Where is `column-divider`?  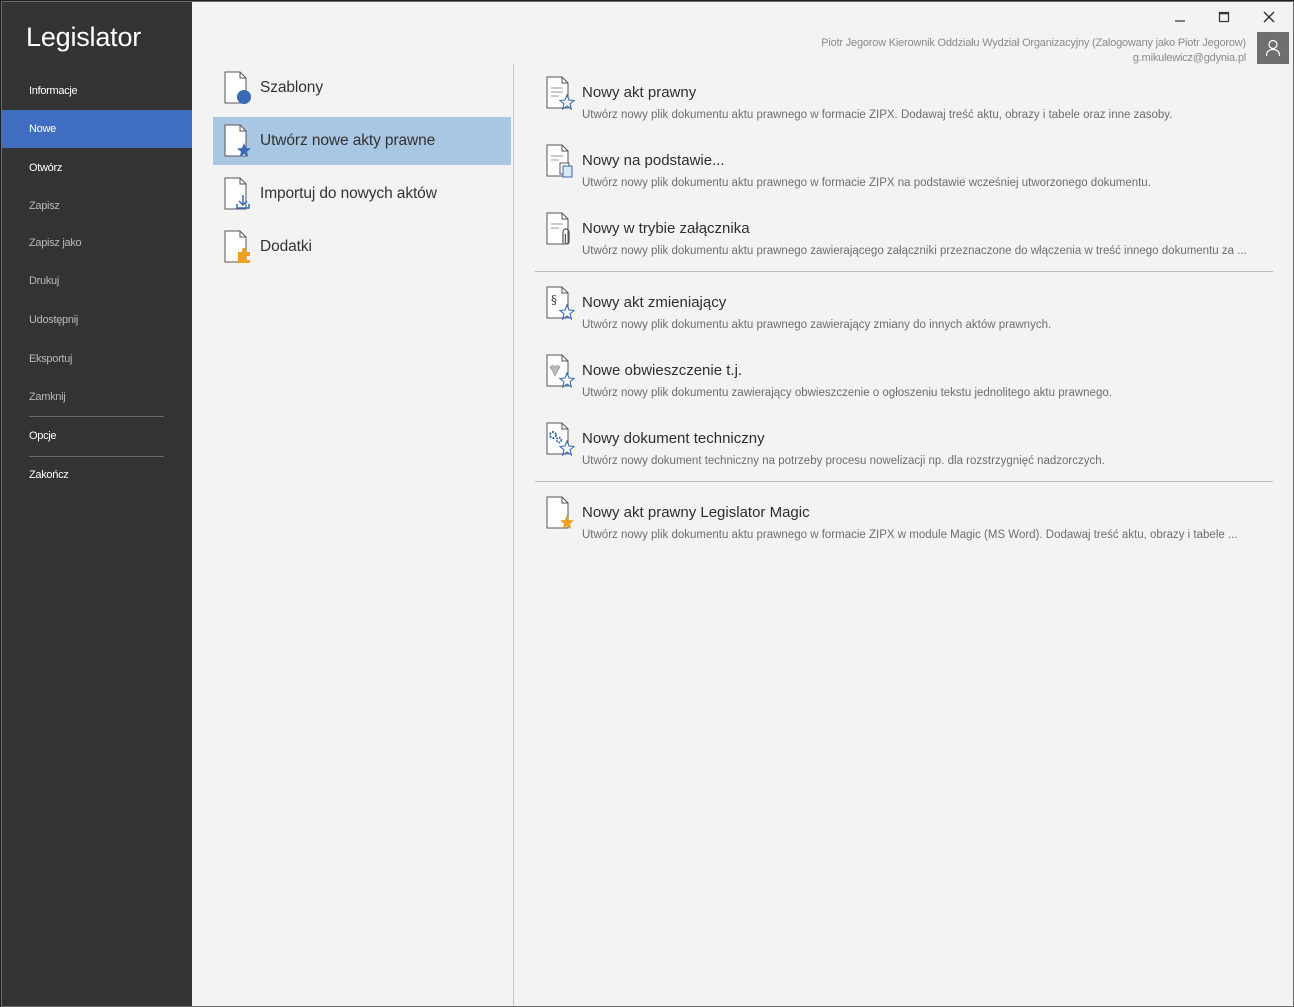 column-divider is located at coordinates (513, 535).